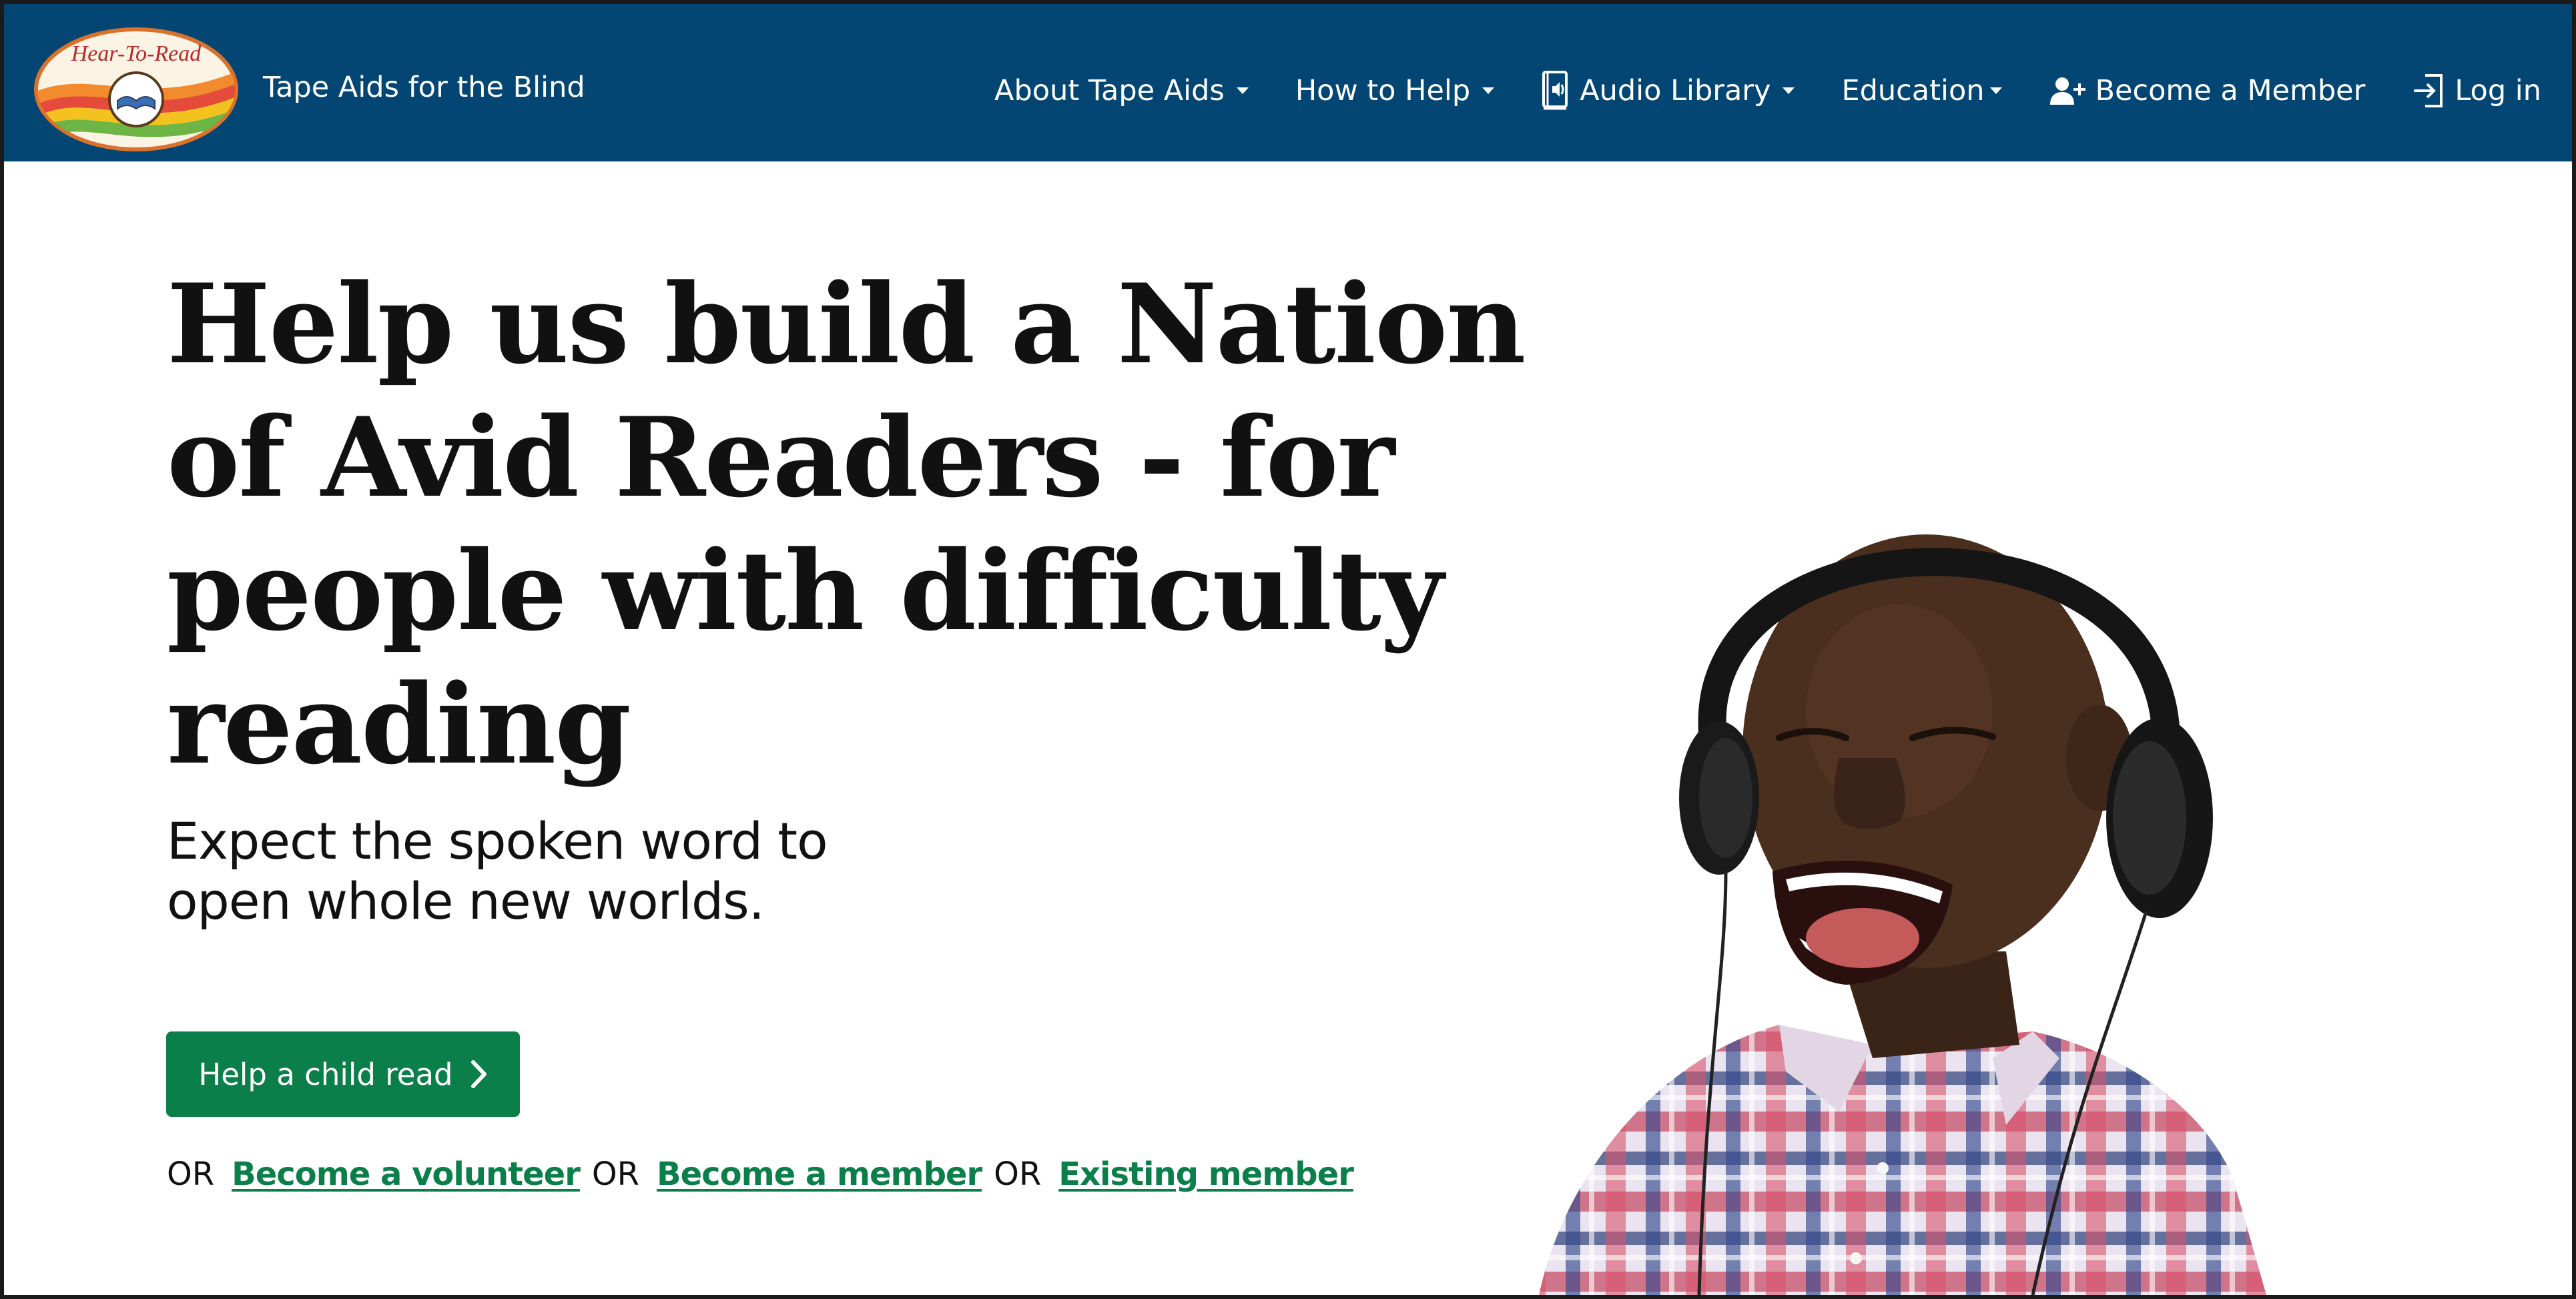 This screenshot has width=2576, height=1299. I want to click on nav-log-in: Log in, so click(2476, 91).